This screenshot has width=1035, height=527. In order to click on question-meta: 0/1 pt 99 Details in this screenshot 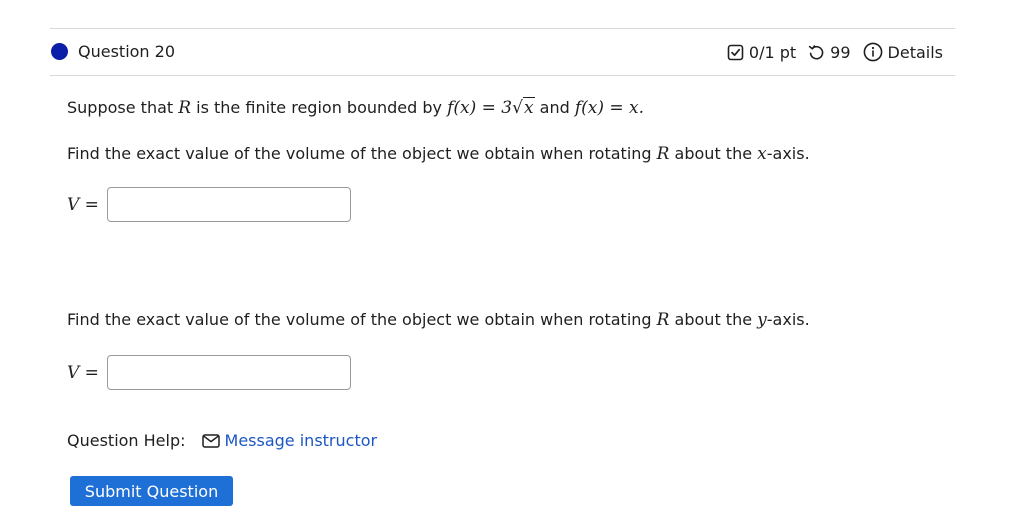, I will do `click(835, 52)`.